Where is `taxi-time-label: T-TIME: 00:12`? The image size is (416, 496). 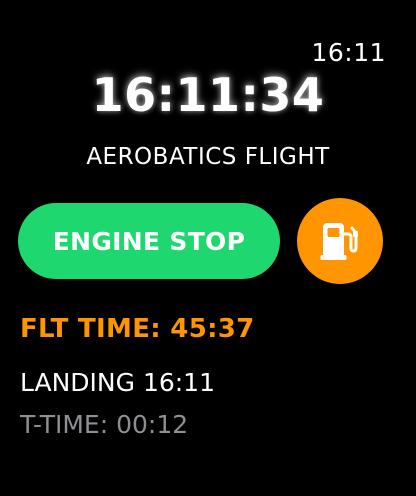
taxi-time-label: T-TIME: 00:12 is located at coordinates (104, 424).